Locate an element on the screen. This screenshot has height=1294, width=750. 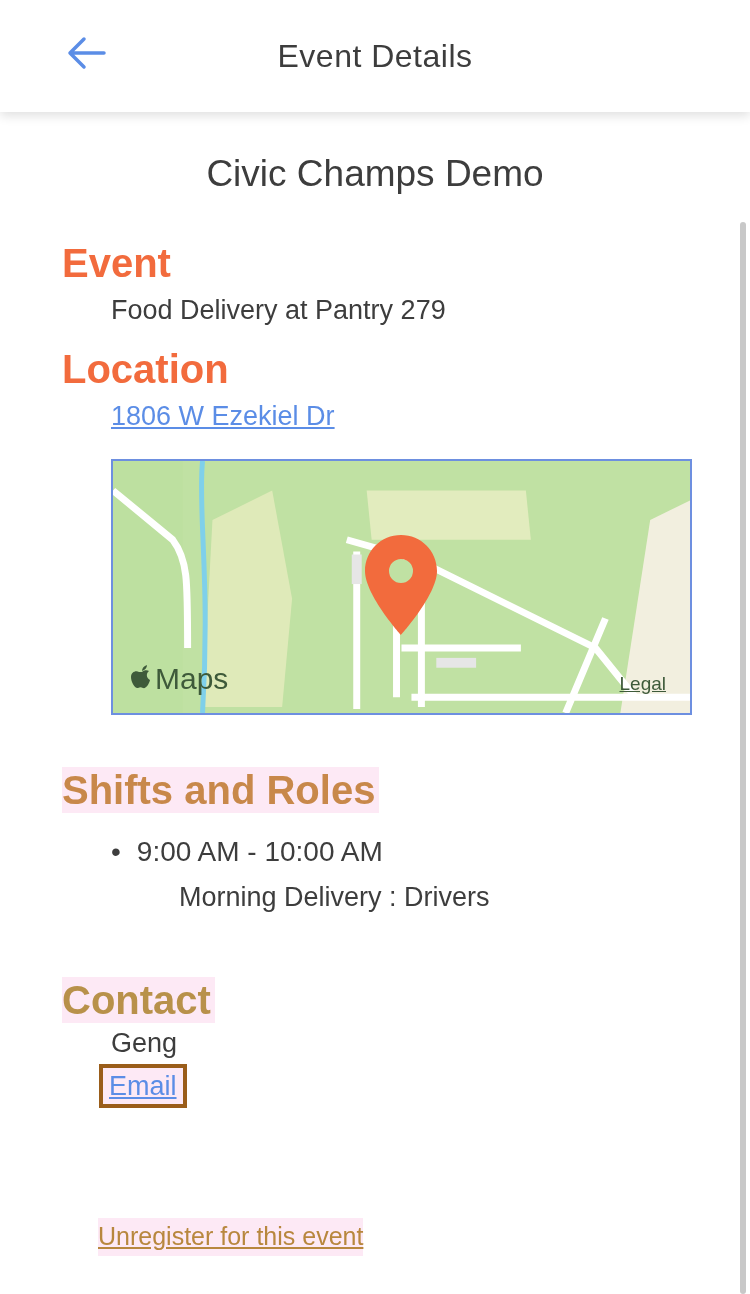
email-link: Email is located at coordinates (143, 1085).